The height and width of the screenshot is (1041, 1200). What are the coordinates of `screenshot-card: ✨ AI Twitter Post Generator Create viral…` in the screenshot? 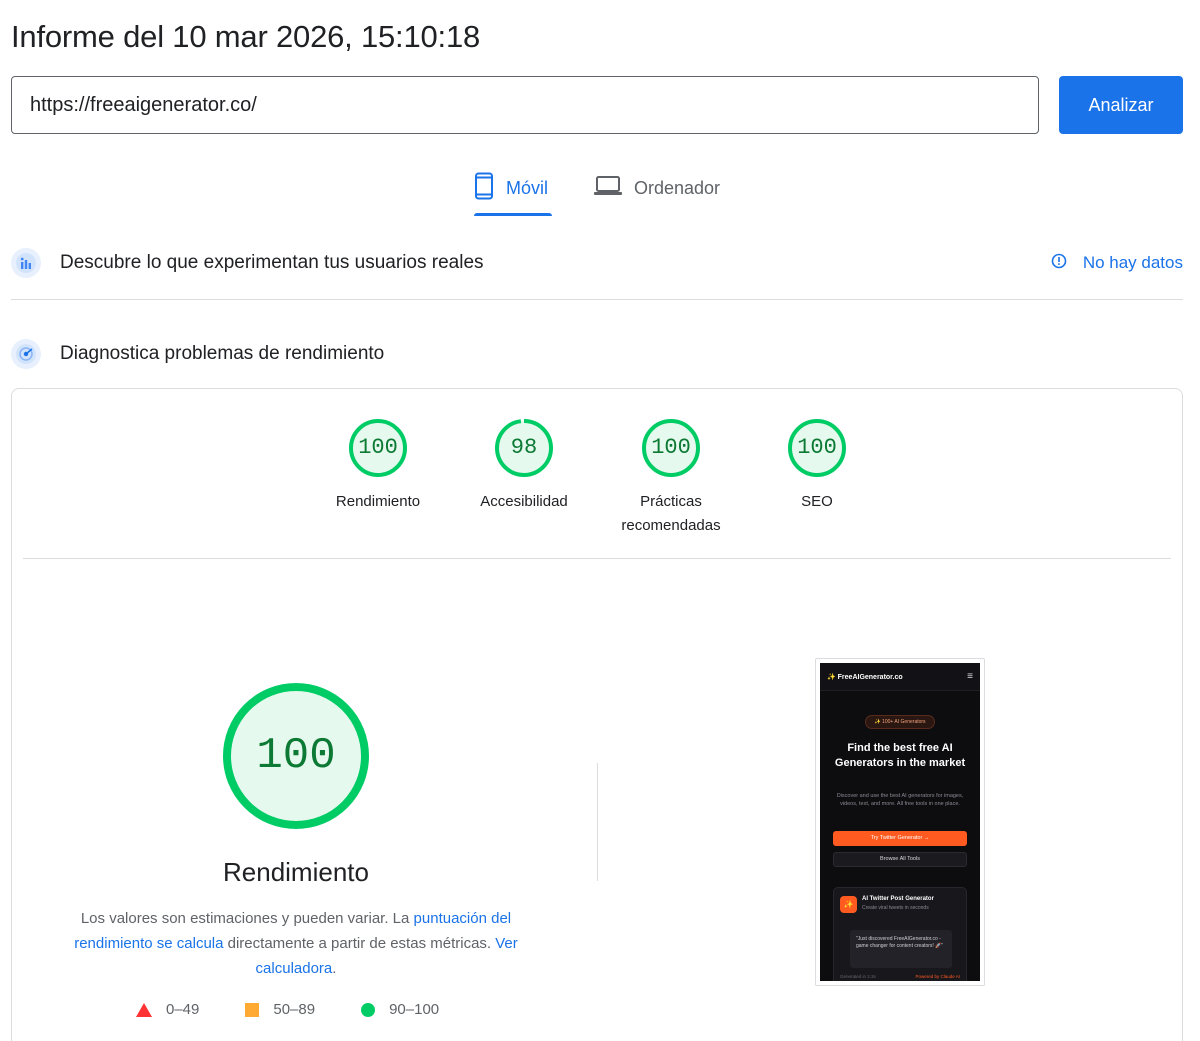 It's located at (900, 934).